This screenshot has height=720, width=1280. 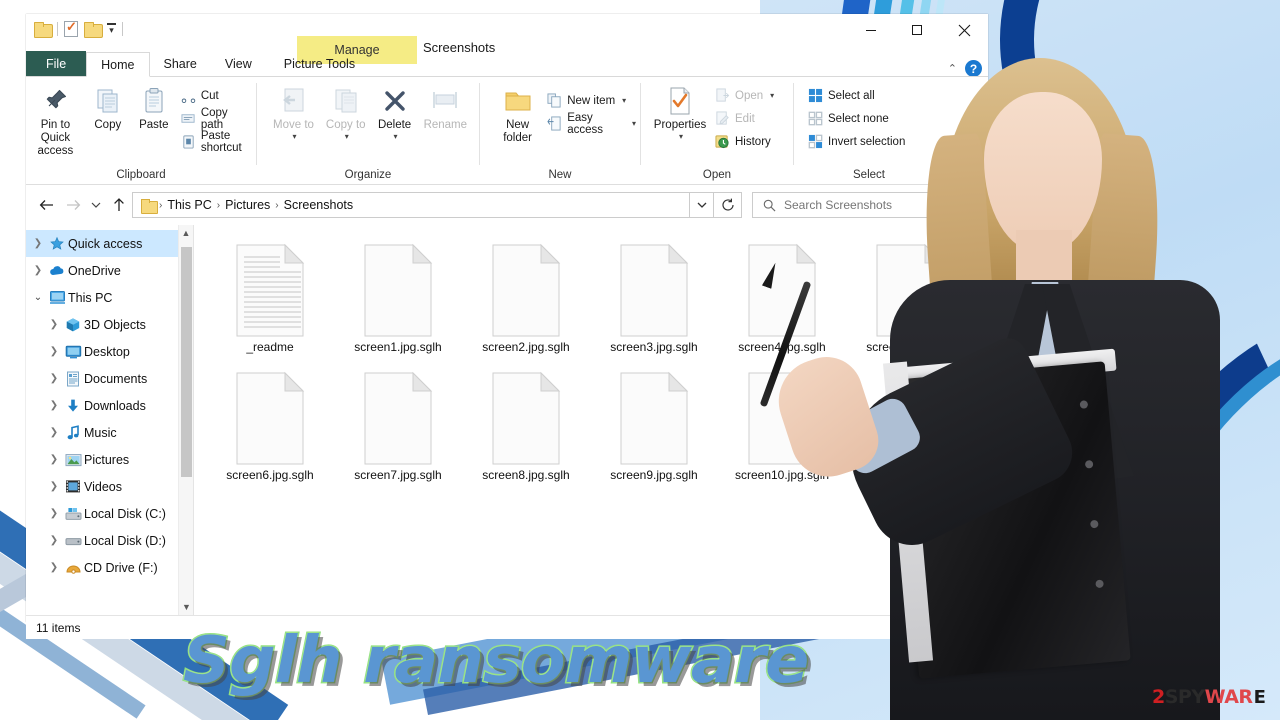 What do you see at coordinates (109, 243) in the screenshot?
I see `sidebar-item-quick-access: ❯ Quick access` at bounding box center [109, 243].